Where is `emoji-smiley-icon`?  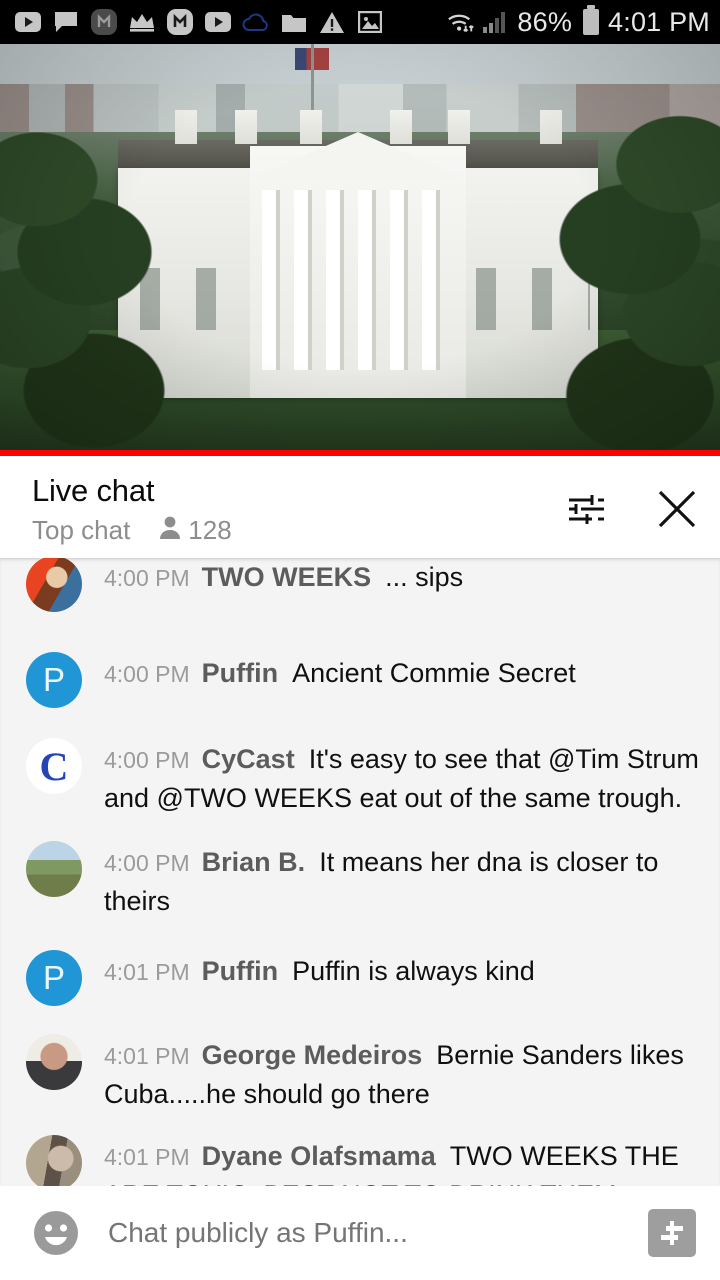 emoji-smiley-icon is located at coordinates (56, 1233).